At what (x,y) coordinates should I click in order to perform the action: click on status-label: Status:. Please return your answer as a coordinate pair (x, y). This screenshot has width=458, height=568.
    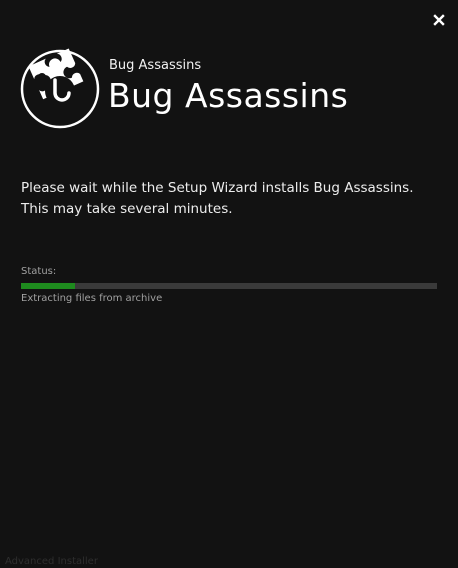
    Looking at the image, I should click on (39, 271).